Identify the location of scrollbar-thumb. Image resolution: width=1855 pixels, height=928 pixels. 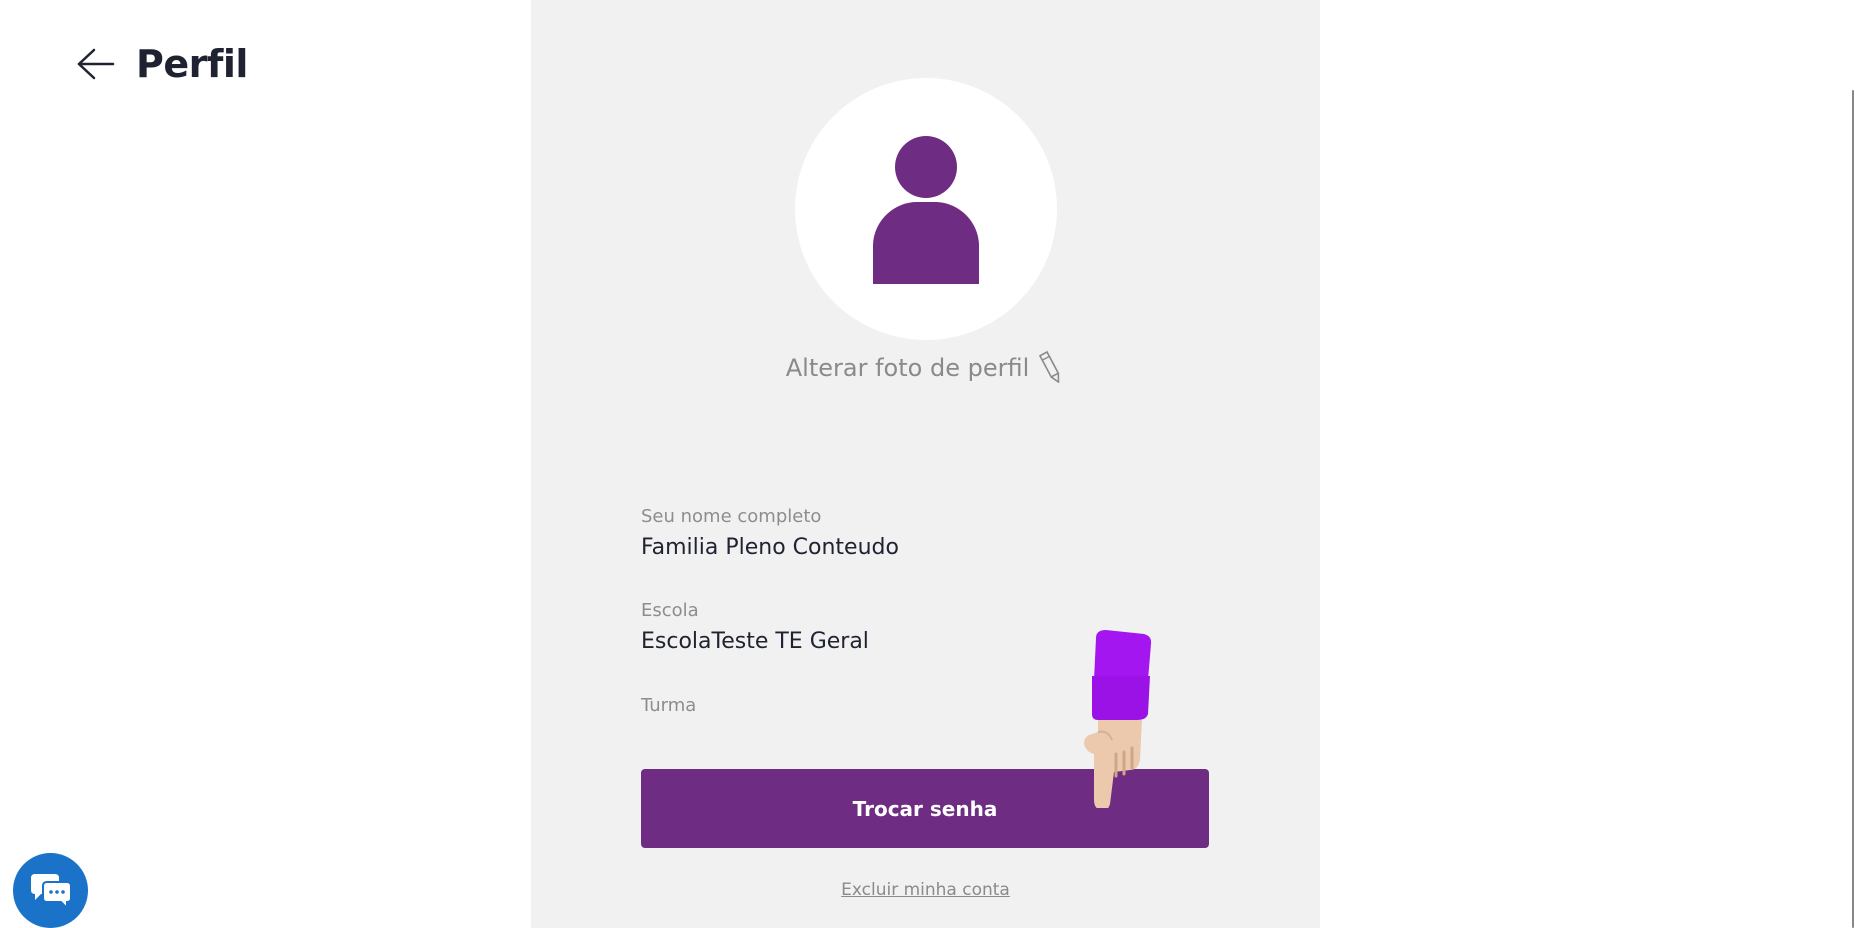
(1853, 509).